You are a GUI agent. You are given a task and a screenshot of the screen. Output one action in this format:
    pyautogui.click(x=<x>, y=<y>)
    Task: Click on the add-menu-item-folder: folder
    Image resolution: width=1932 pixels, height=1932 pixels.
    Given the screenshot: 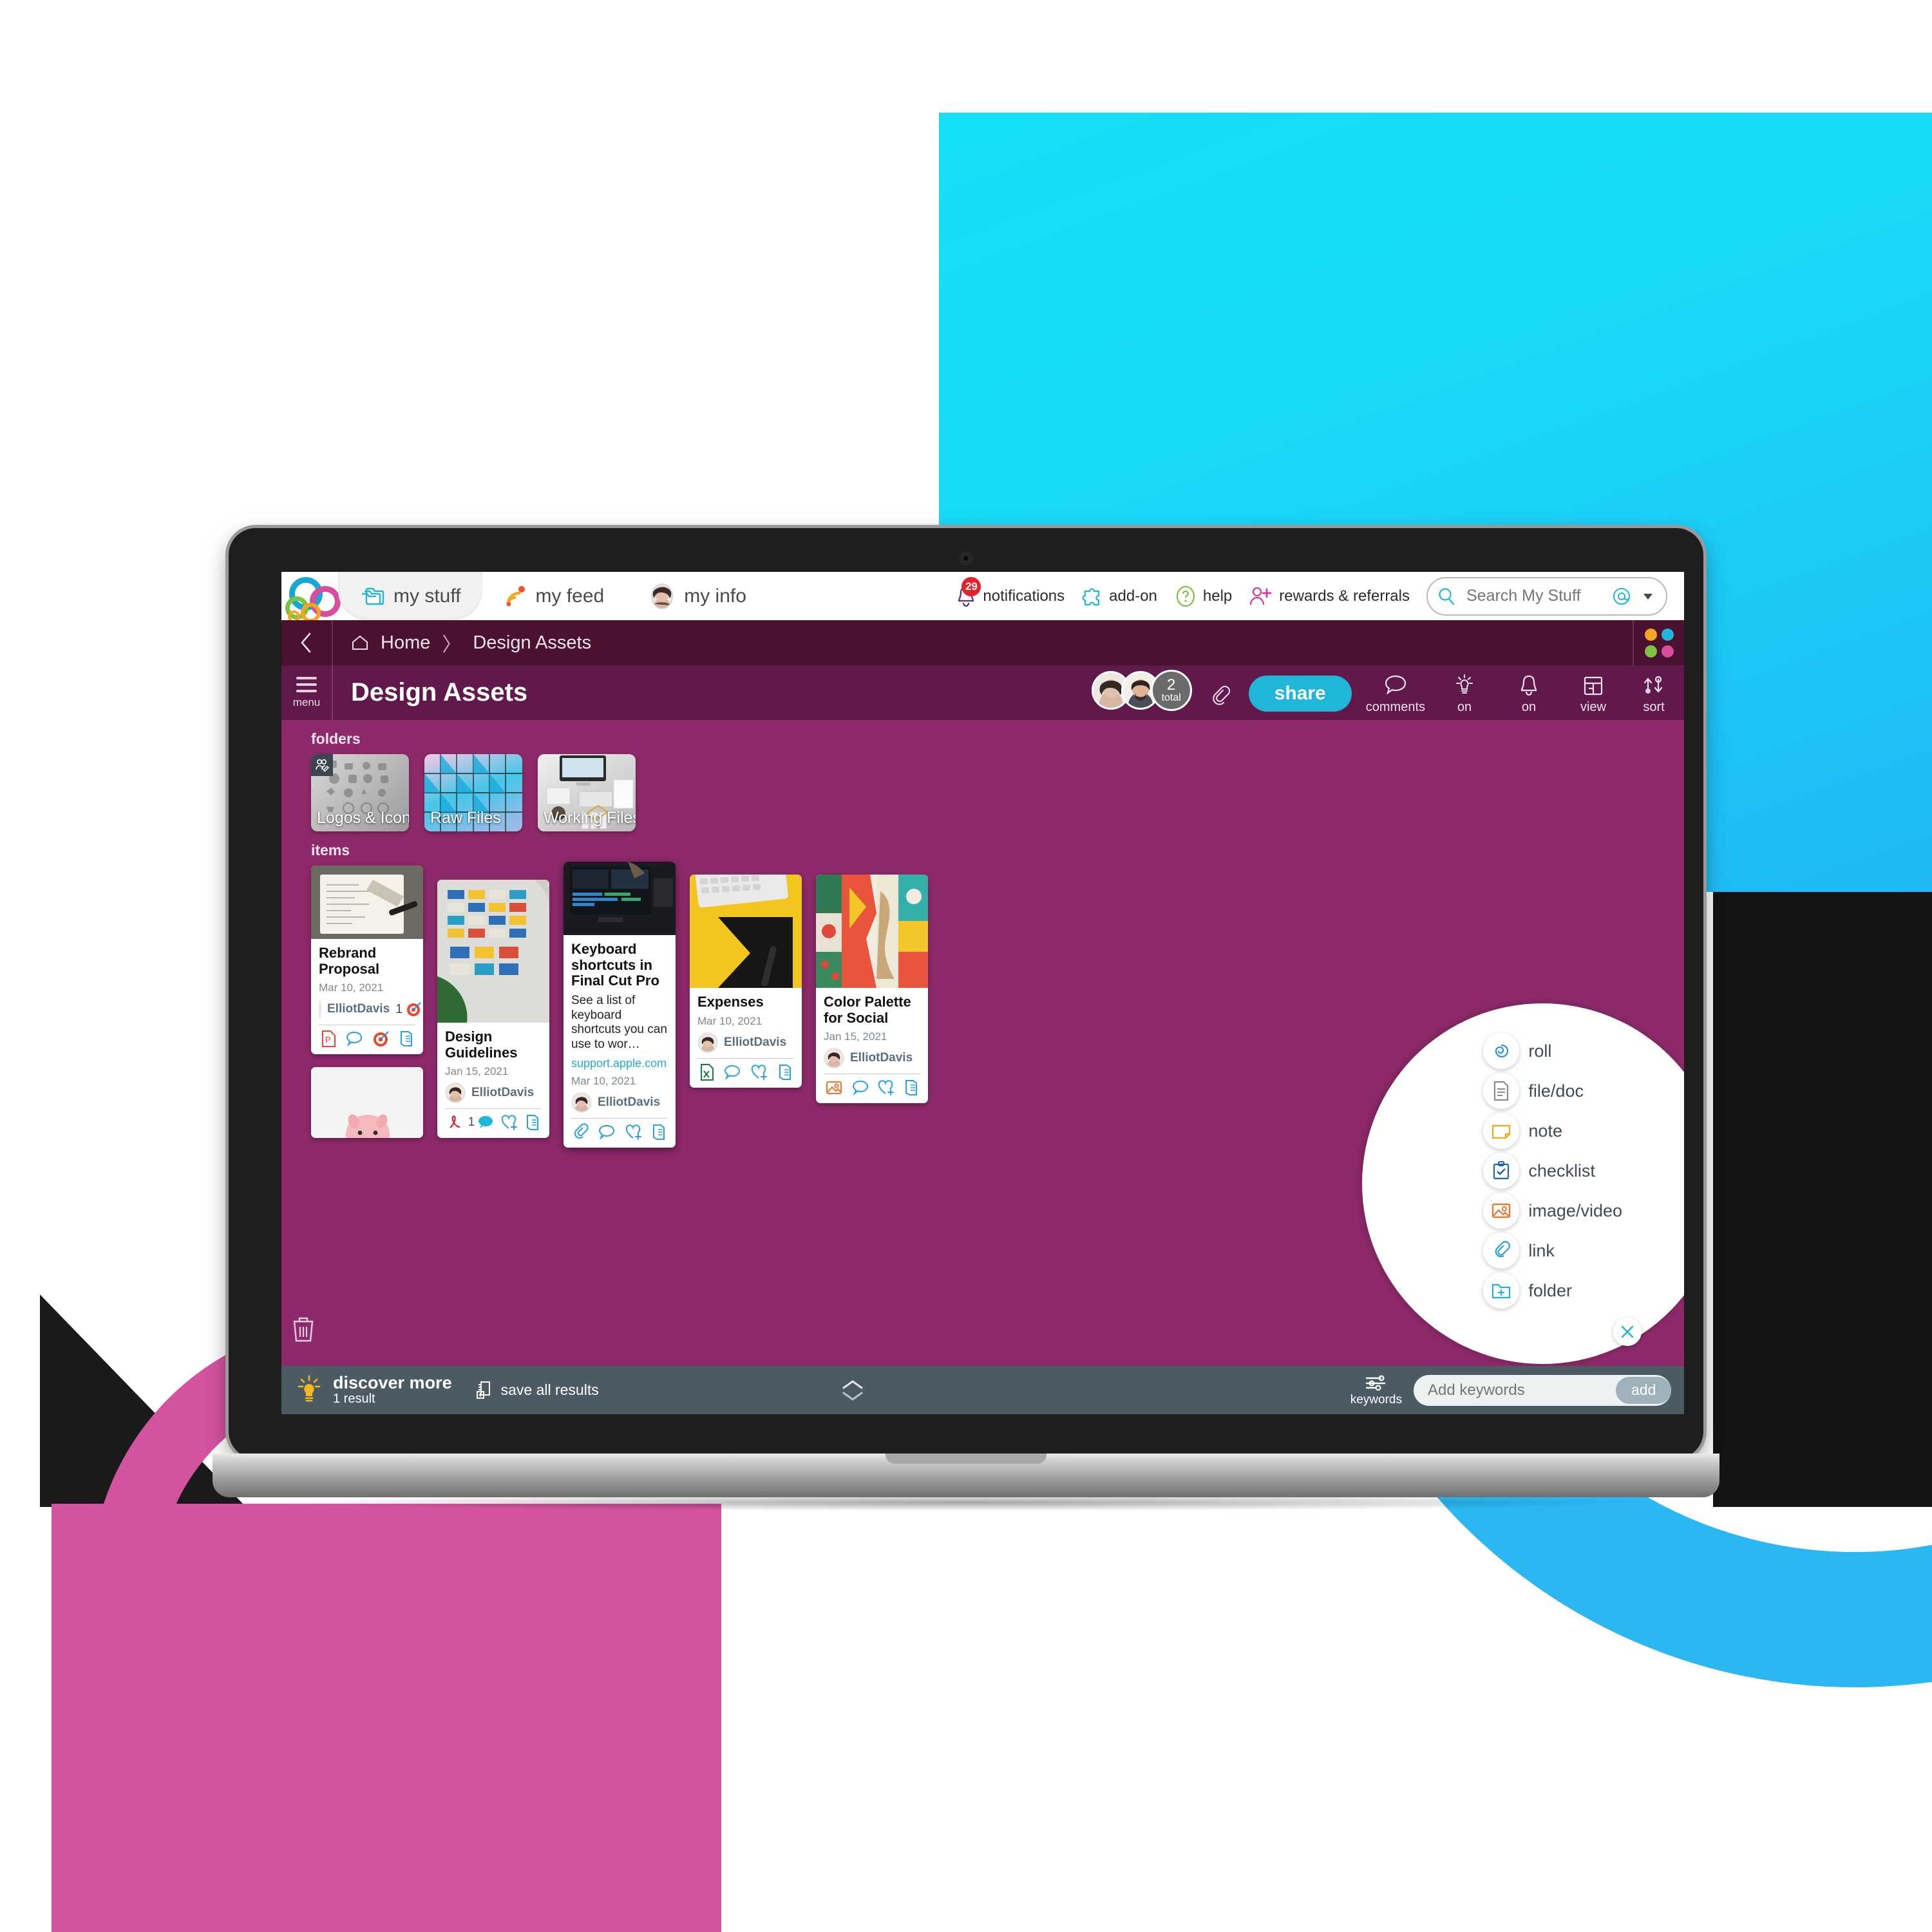 What is the action you would take?
    pyautogui.click(x=1572, y=1291)
    